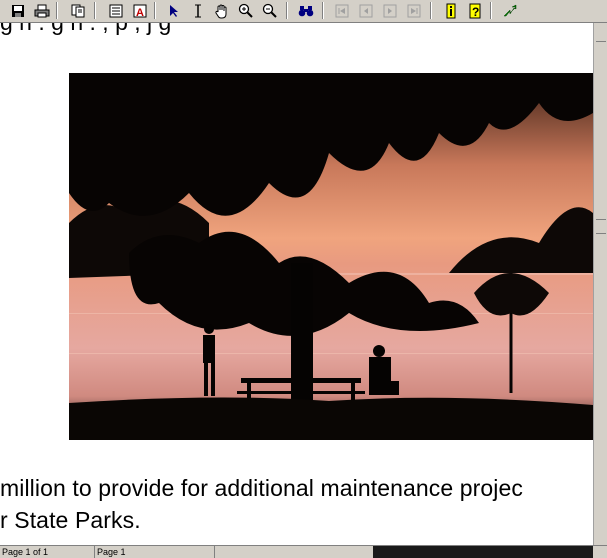 The height and width of the screenshot is (558, 607). What do you see at coordinates (600, 284) in the screenshot?
I see `vertical-scrollbar` at bounding box center [600, 284].